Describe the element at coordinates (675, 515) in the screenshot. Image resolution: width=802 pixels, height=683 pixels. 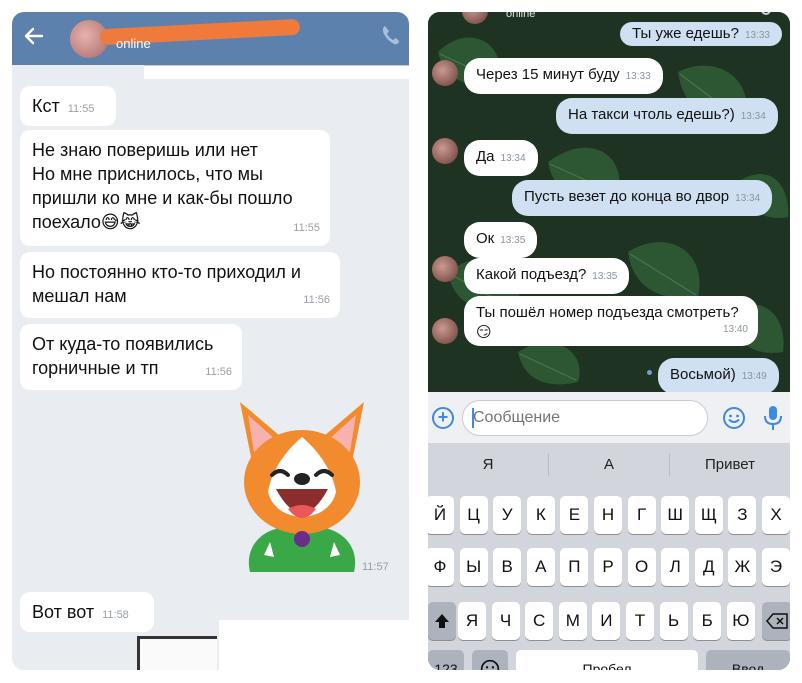
I see `key: Ш` at that location.